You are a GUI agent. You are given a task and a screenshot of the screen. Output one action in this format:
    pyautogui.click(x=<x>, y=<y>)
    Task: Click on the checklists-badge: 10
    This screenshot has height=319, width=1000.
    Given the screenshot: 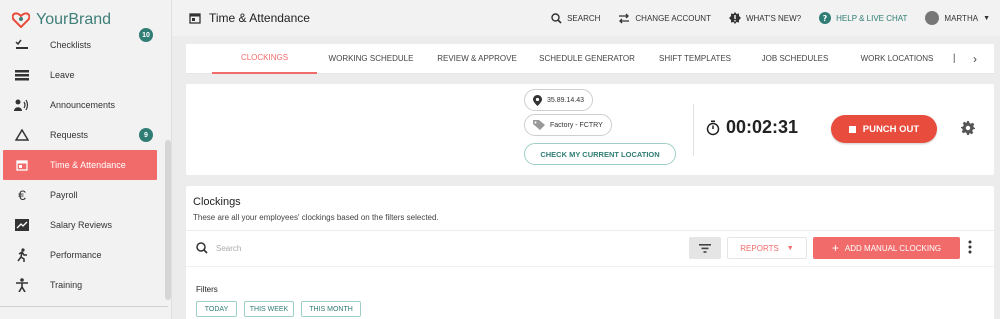 What is the action you would take?
    pyautogui.click(x=146, y=35)
    